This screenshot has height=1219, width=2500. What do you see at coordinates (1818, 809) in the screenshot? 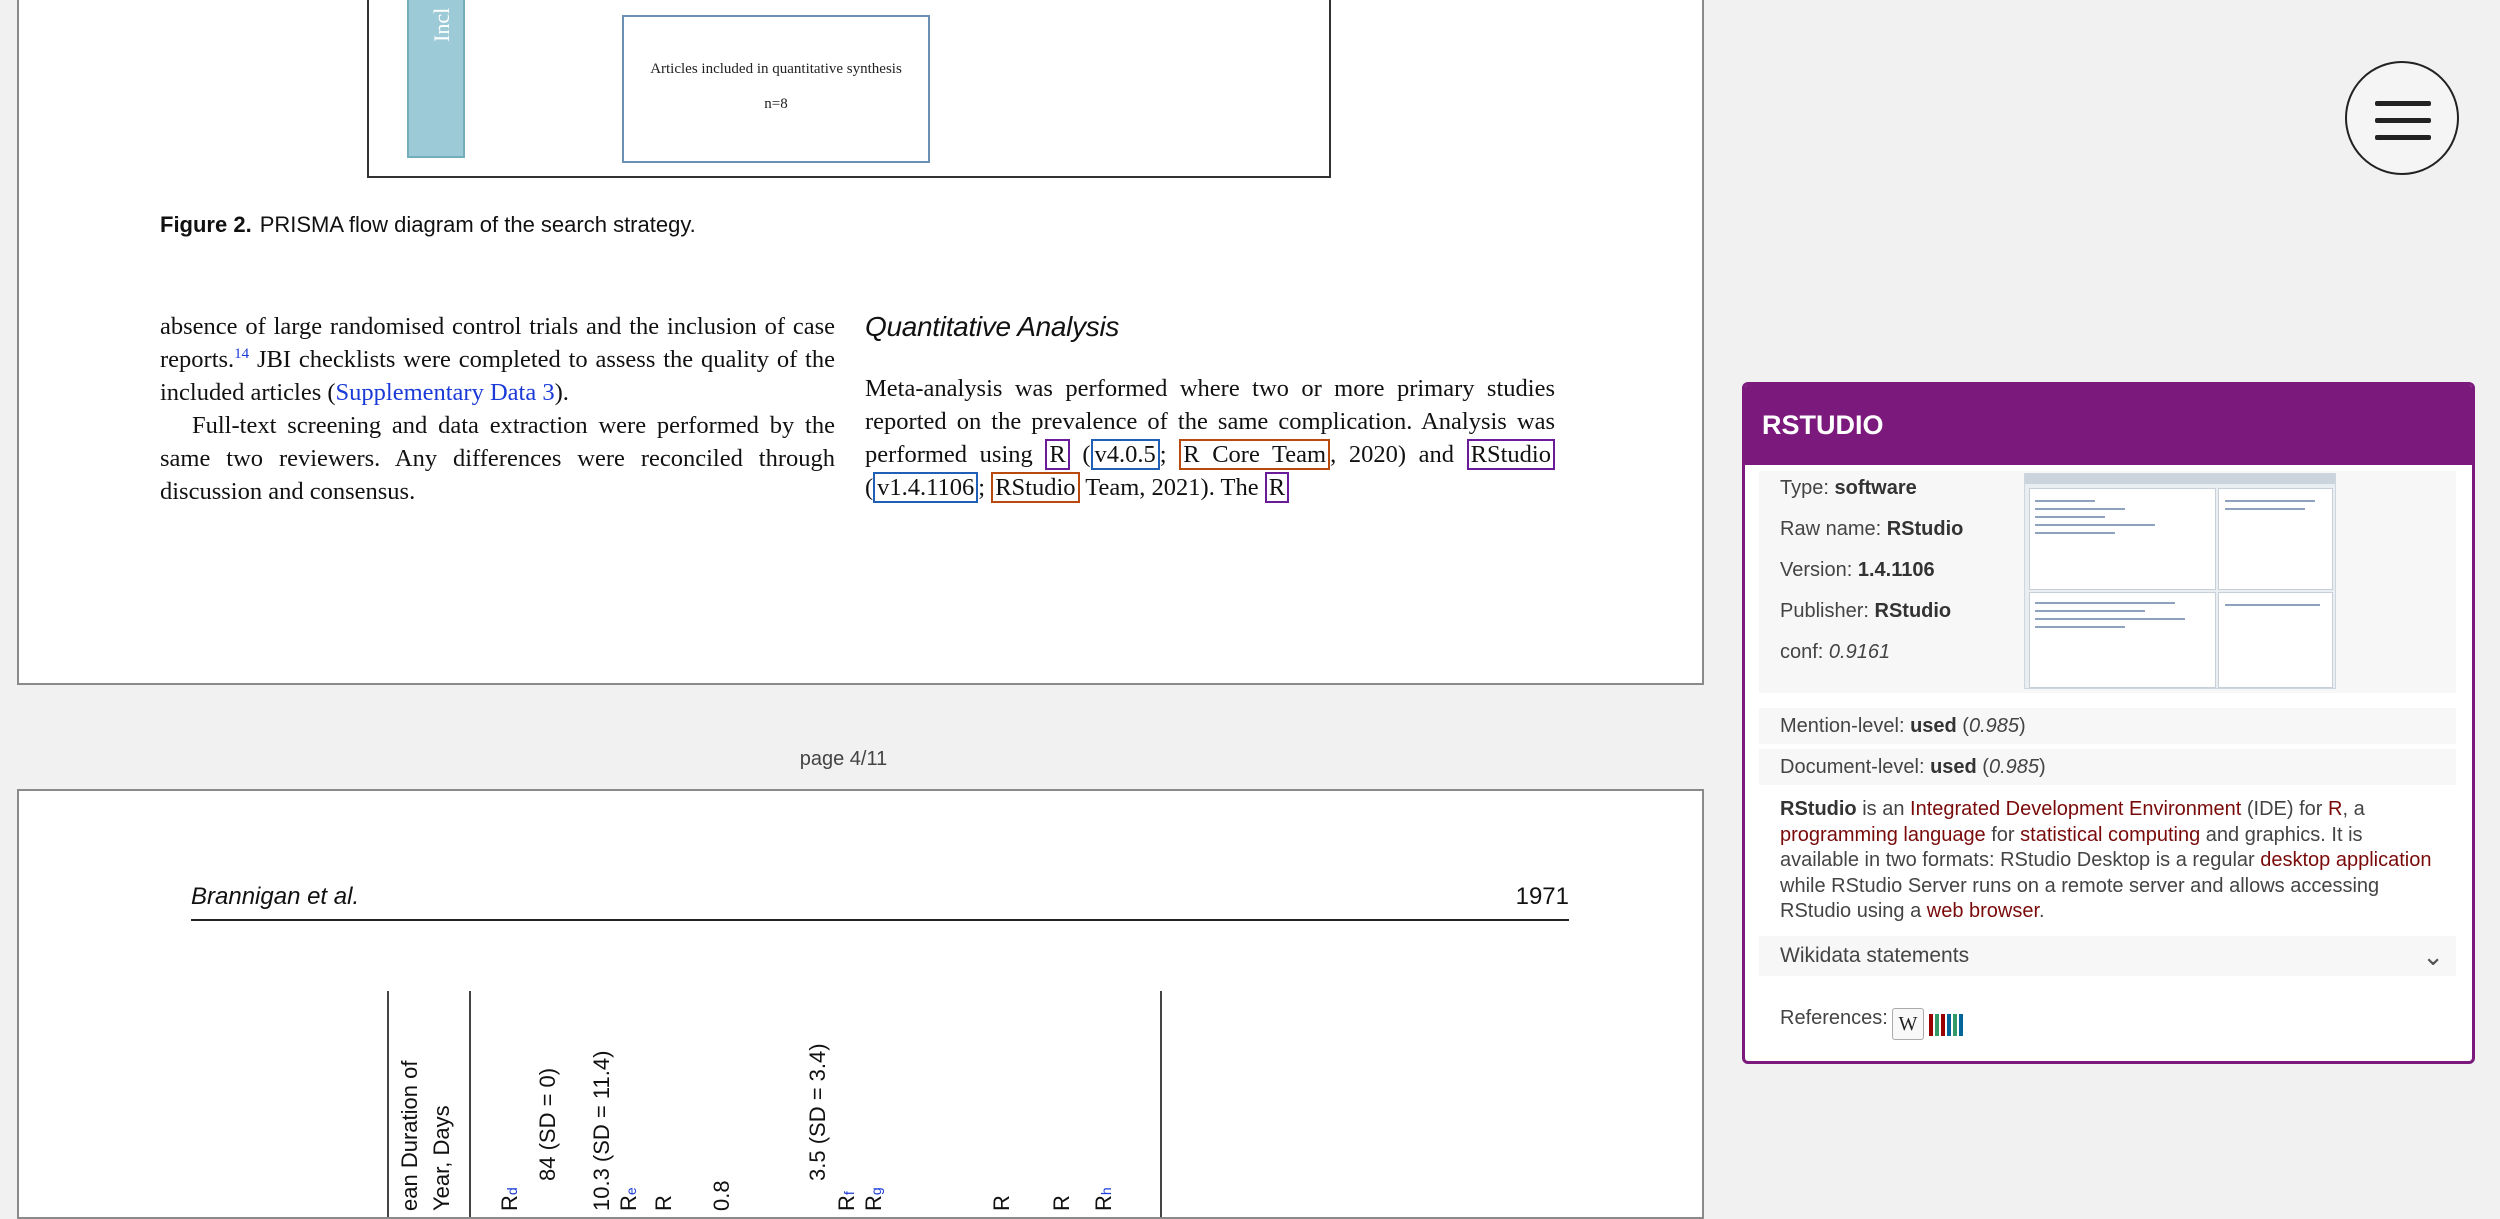
I see `desc-name: RStudio` at bounding box center [1818, 809].